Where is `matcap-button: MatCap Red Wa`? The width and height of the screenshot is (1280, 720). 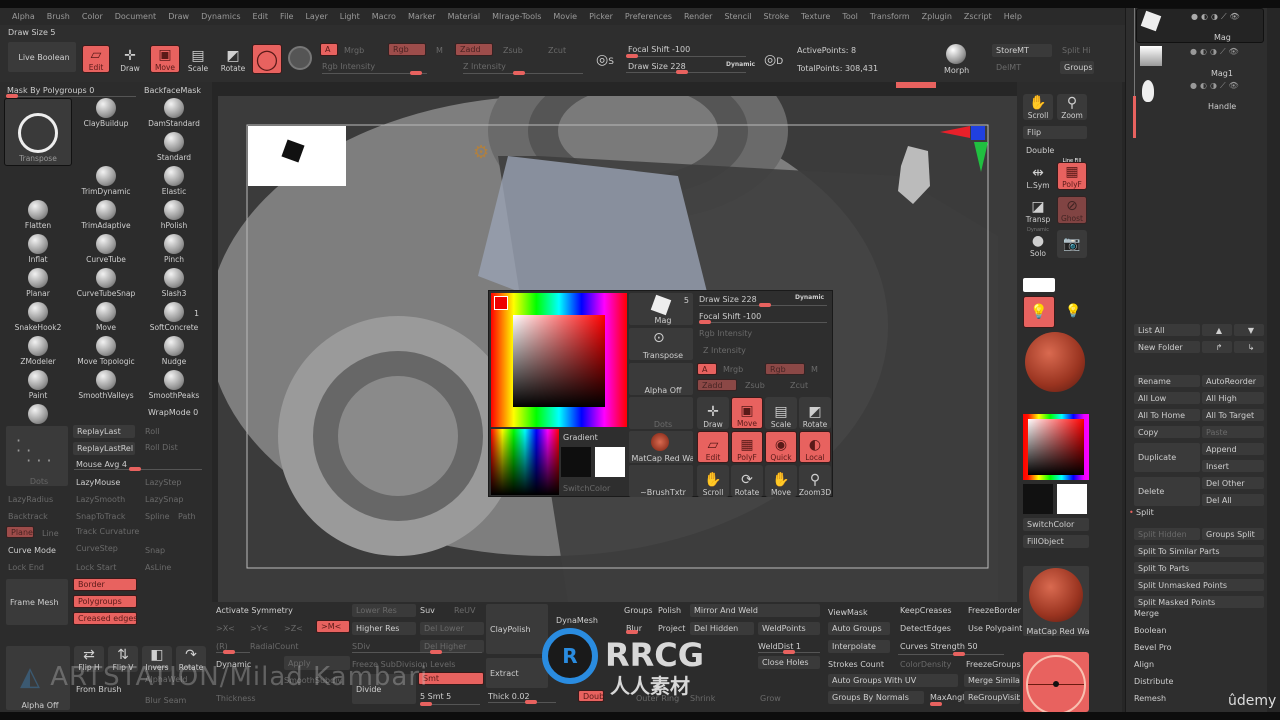
matcap-button: MatCap Red Wa is located at coordinates (1056, 601).